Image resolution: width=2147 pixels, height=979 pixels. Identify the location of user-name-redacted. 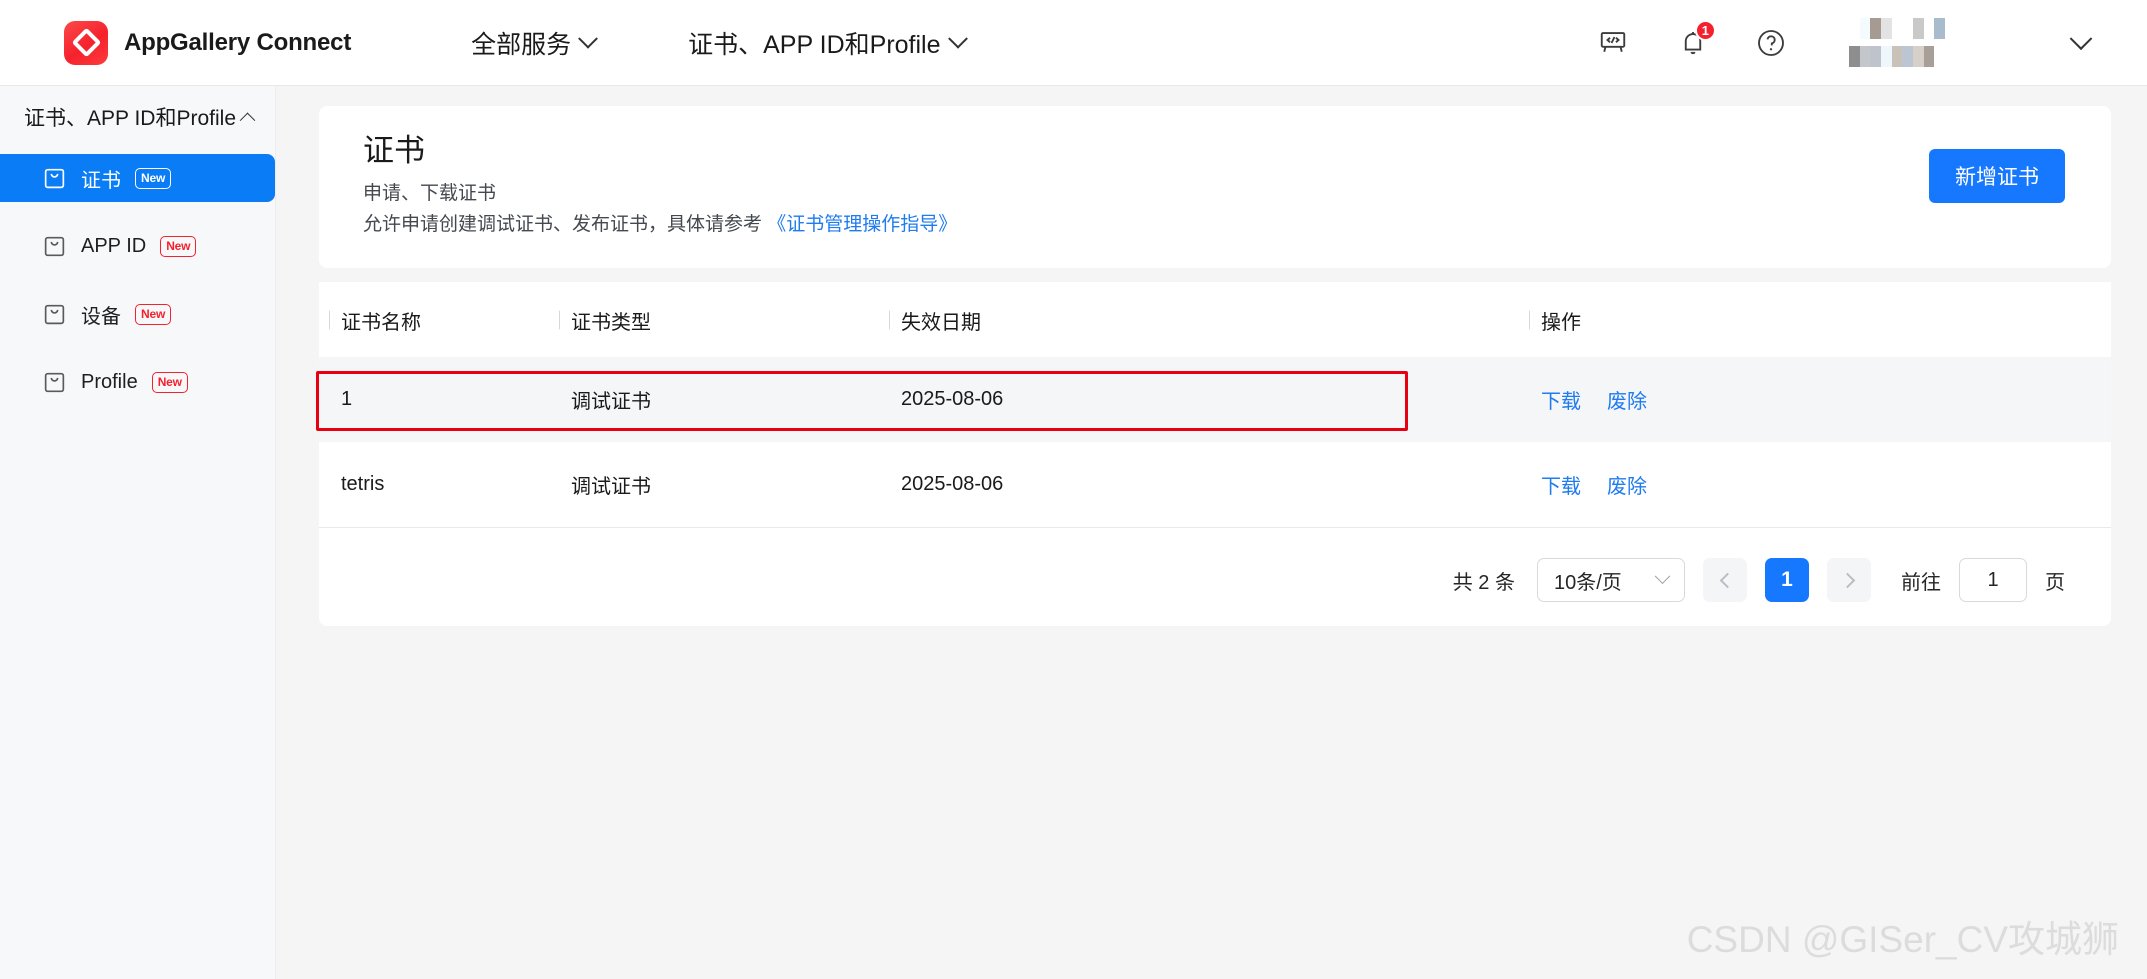
(1897, 28).